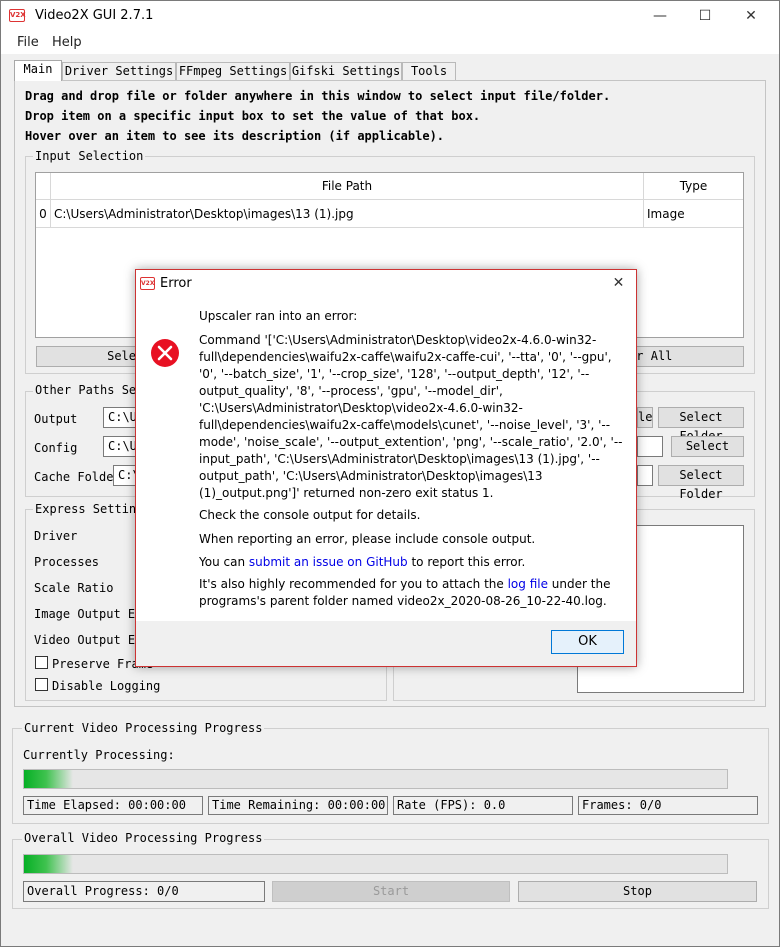 Image resolution: width=780 pixels, height=947 pixels. What do you see at coordinates (106, 686) in the screenshot?
I see `disable-logging-label: Disable Logging` at bounding box center [106, 686].